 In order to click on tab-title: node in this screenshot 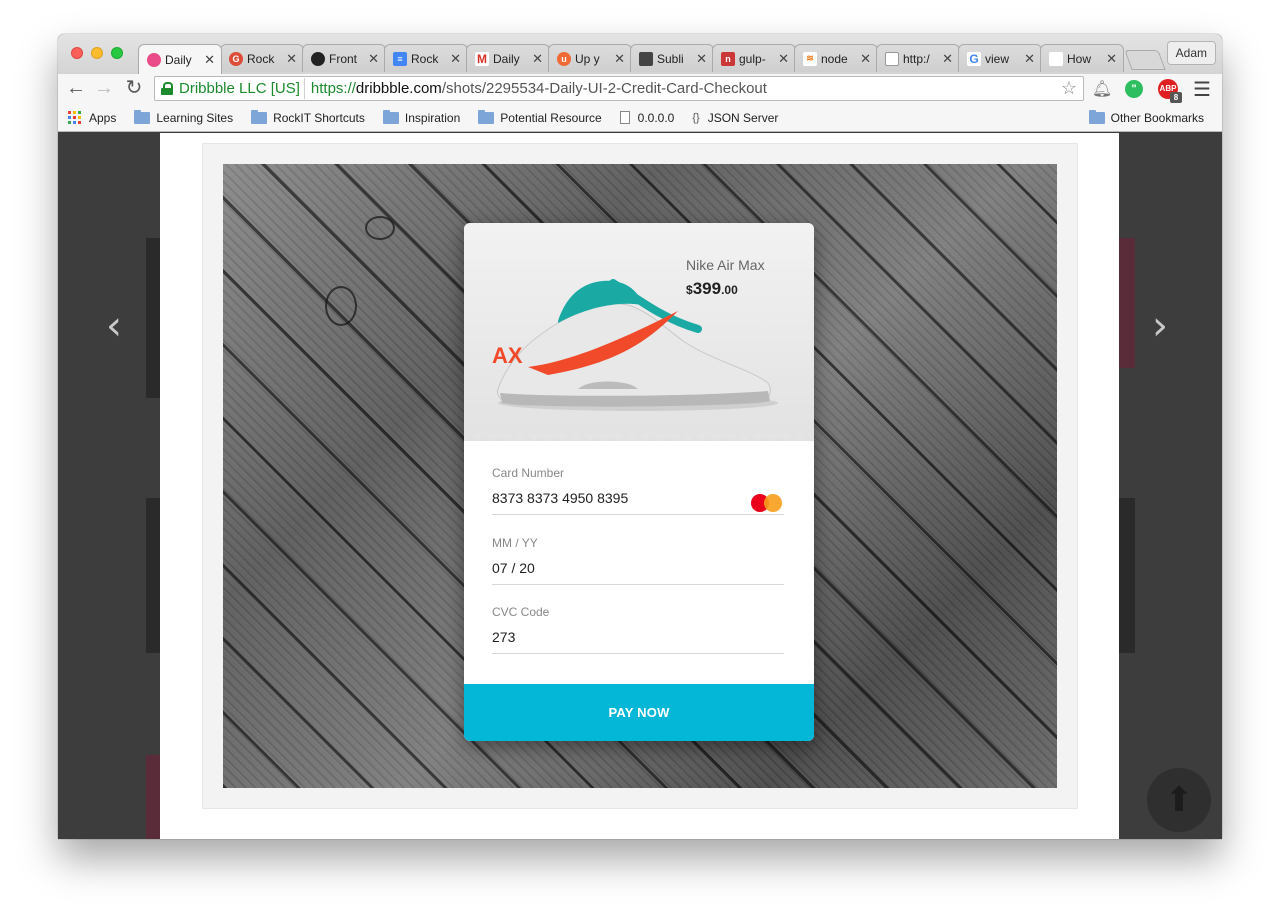, I will do `click(834, 58)`.